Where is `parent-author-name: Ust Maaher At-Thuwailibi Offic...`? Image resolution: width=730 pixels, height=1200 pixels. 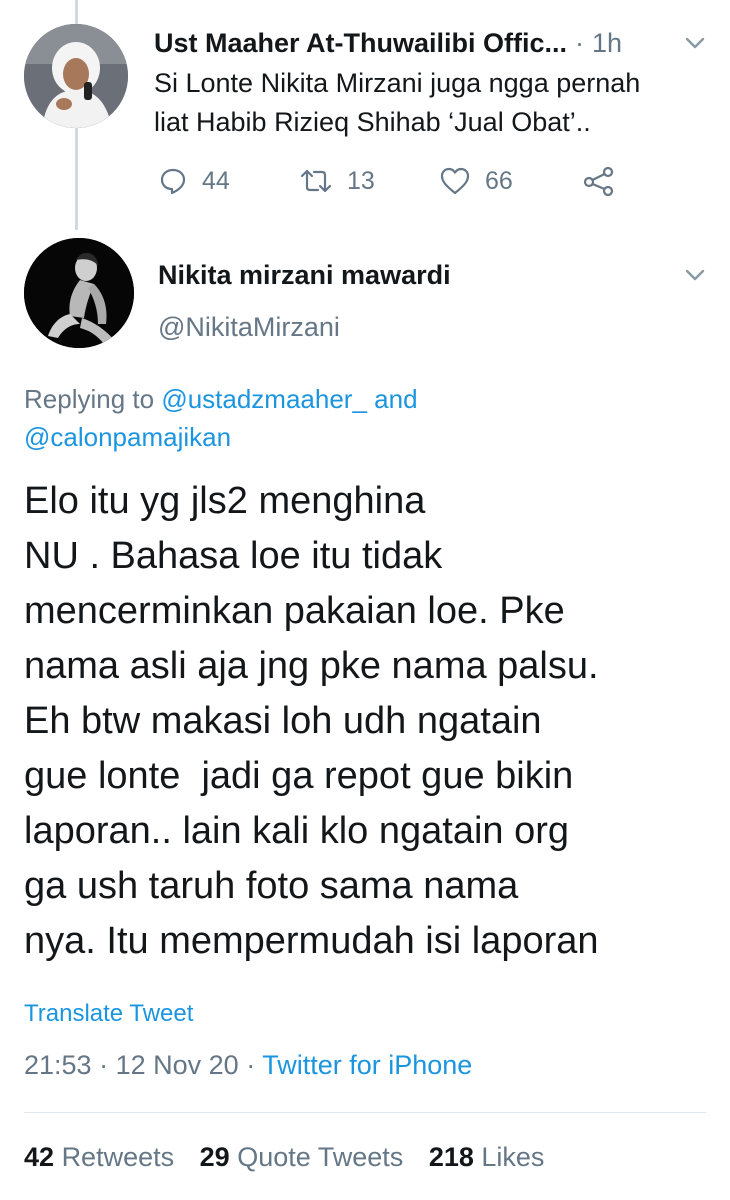 parent-author-name: Ust Maaher At-Thuwailibi Offic... is located at coordinates (360, 43).